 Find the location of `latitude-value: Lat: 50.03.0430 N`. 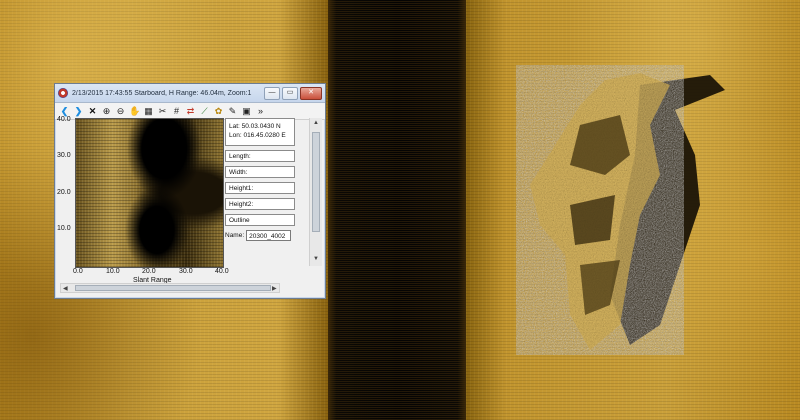

latitude-value: Lat: 50.03.0430 N is located at coordinates (255, 126).